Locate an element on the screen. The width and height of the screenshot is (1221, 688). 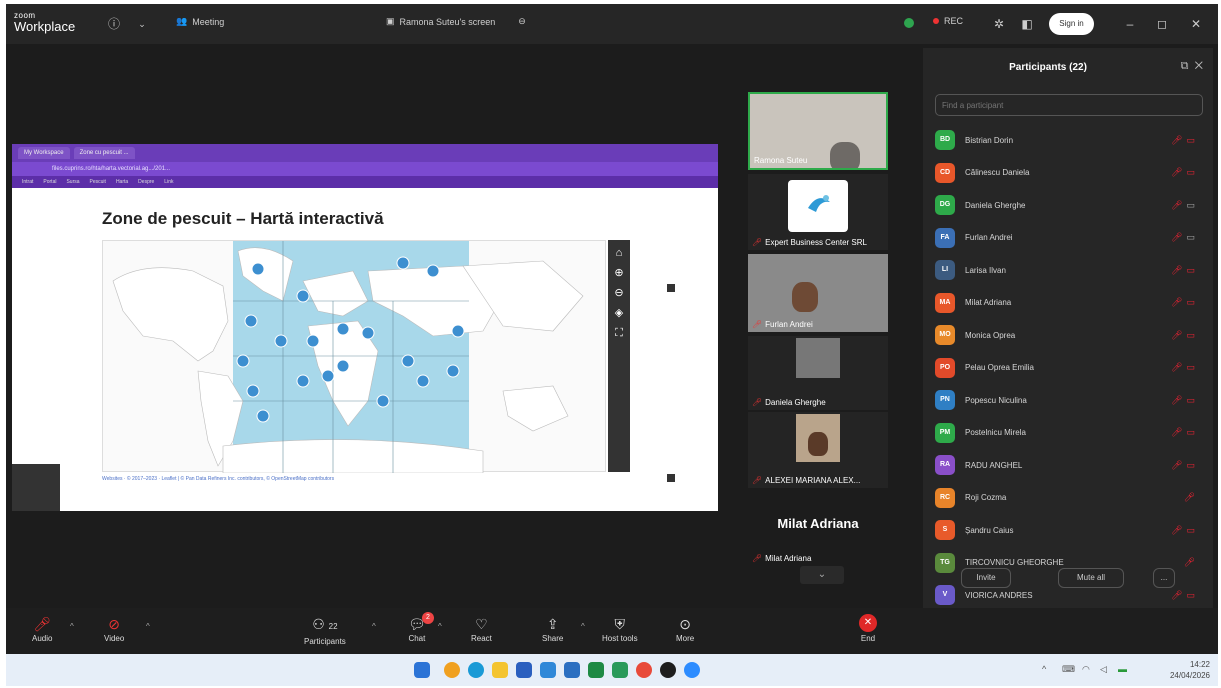
participant-row: DG Daniela Gherghe 🎤︎ ▭ is located at coordinates (1065, 205).